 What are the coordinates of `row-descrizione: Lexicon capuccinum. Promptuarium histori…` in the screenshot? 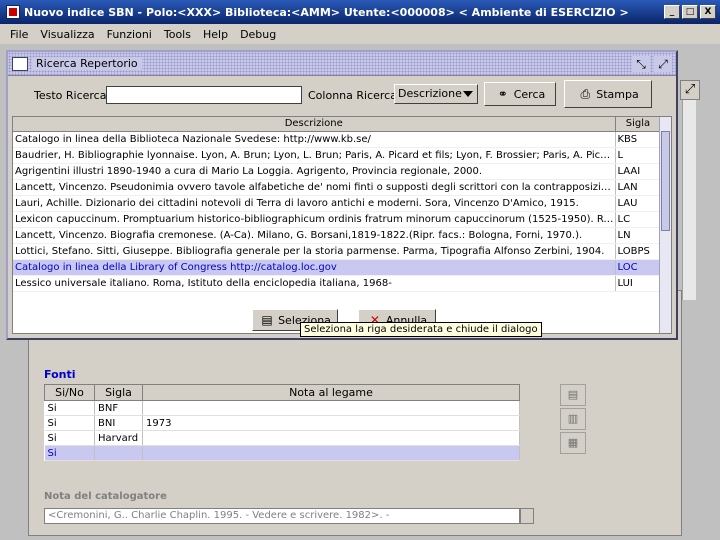 It's located at (314, 219).